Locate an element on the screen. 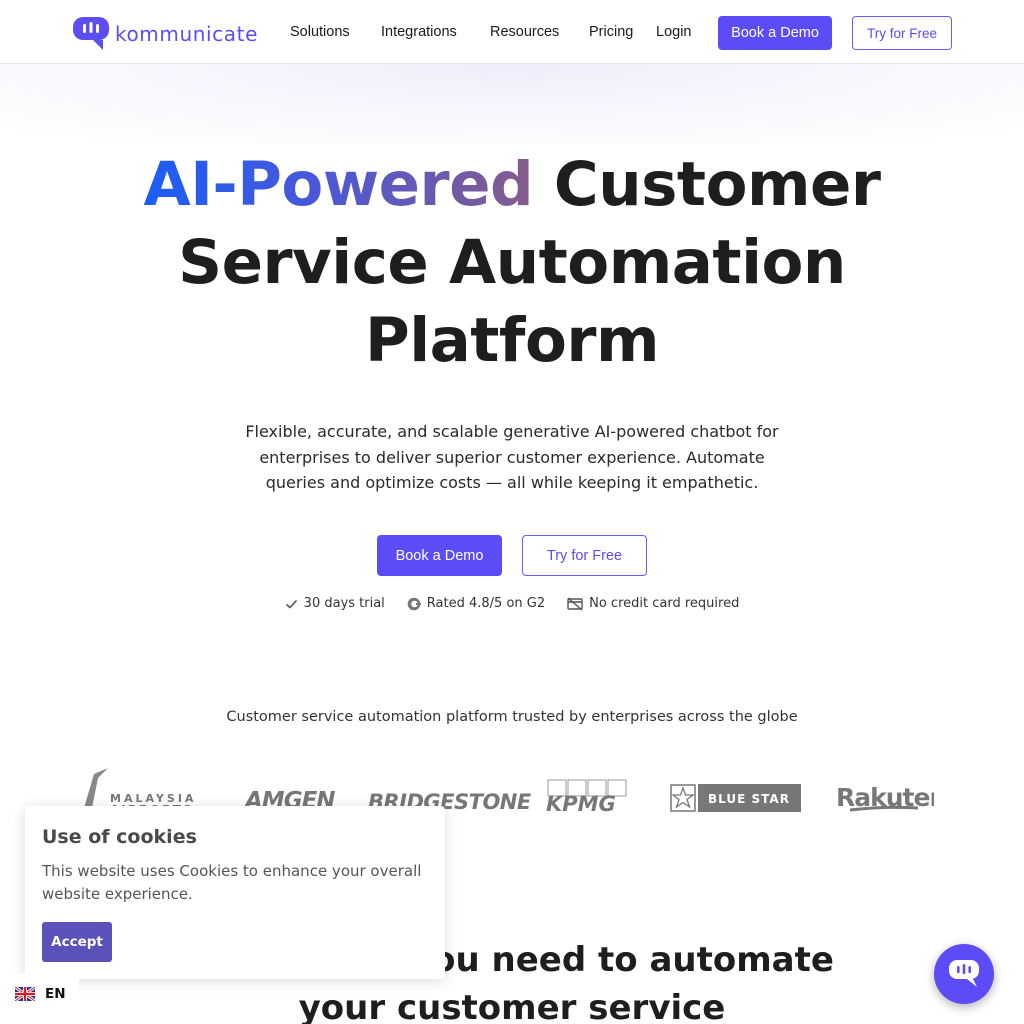  perk-text: Rated 4.8/5 on G2 is located at coordinates (486, 603).